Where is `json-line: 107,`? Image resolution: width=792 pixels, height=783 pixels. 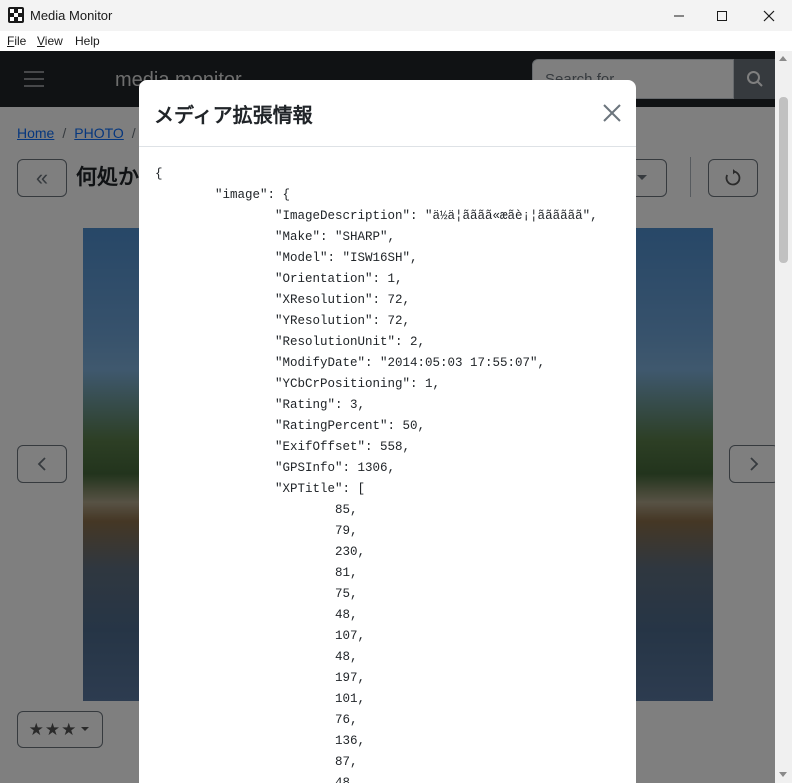 json-line: 107, is located at coordinates (260, 636).